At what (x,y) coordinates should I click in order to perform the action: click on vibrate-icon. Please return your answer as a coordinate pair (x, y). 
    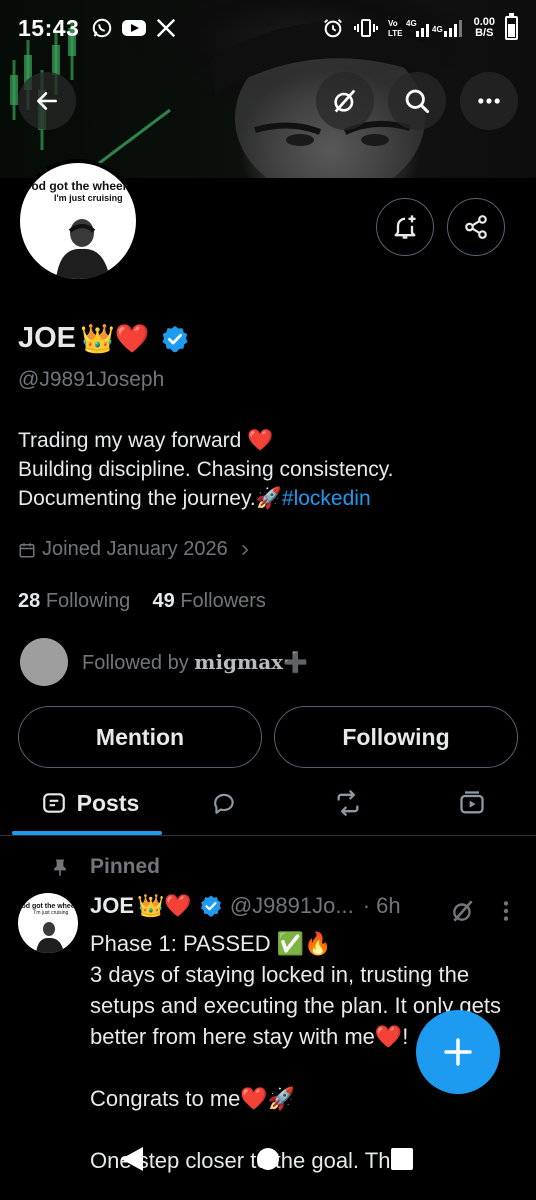
    Looking at the image, I should click on (365, 28).